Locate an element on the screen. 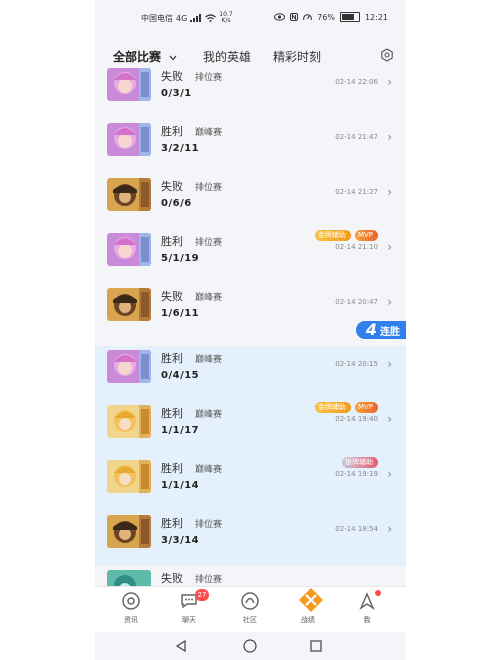 This screenshot has width=500, height=660. network-speed: 10.7 K/s is located at coordinates (225, 18).